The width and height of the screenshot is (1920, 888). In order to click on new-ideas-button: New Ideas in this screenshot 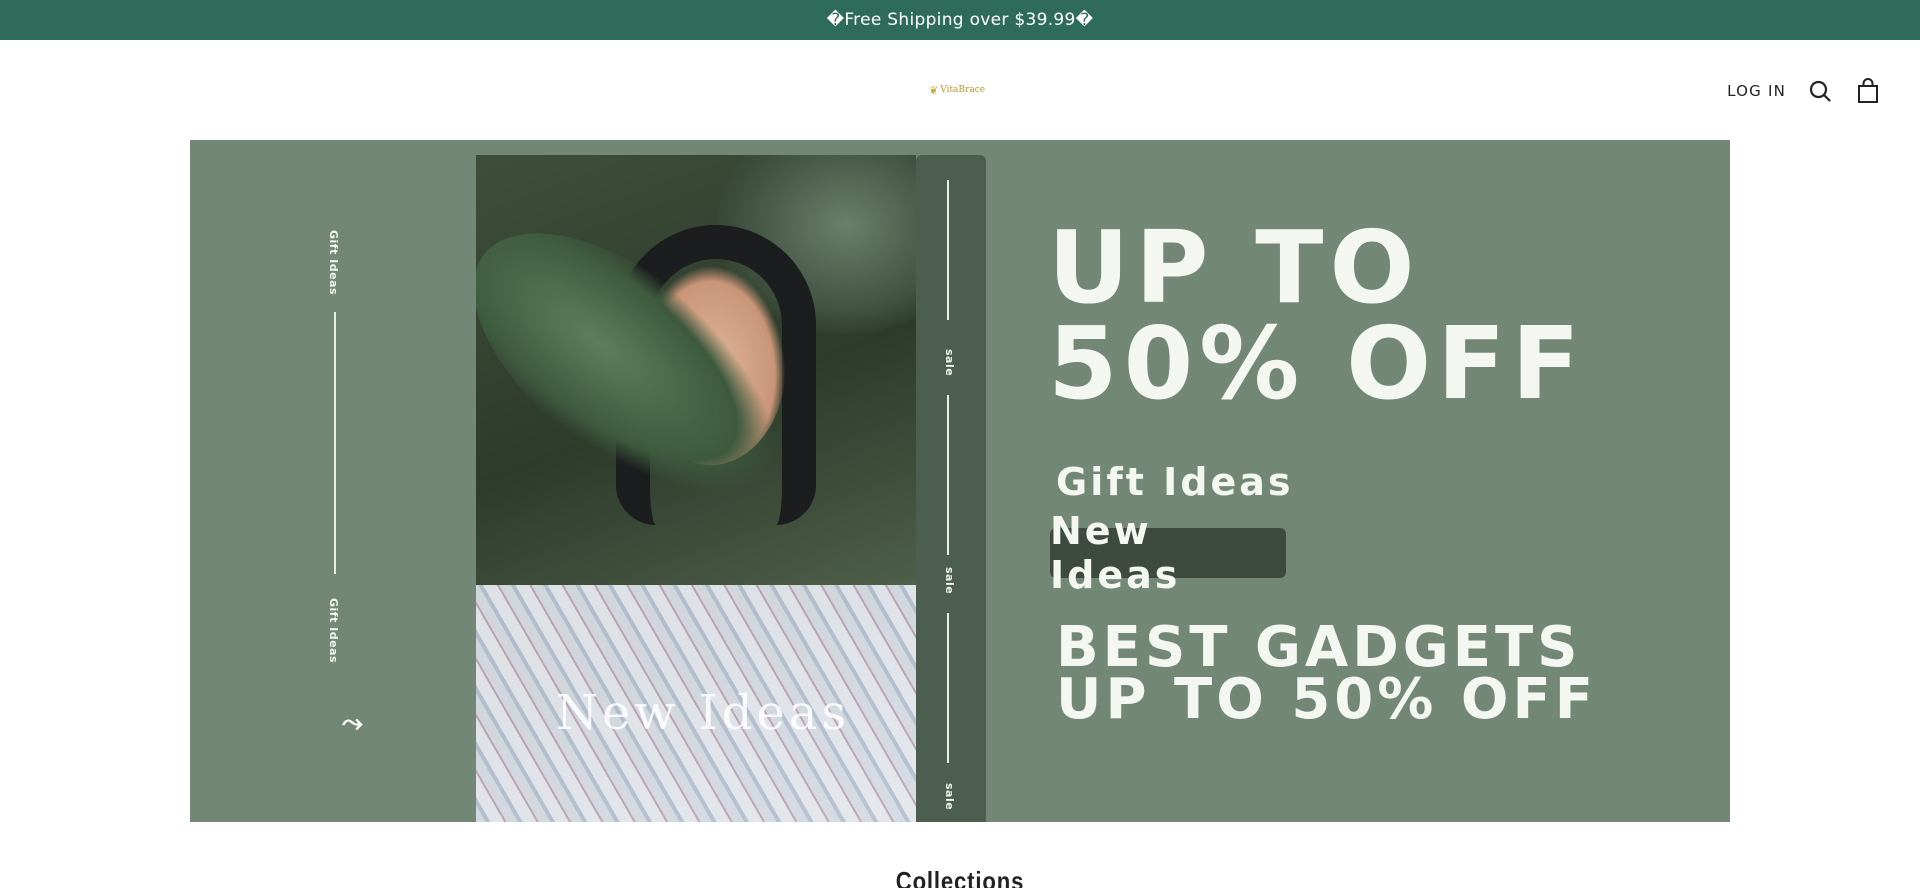, I will do `click(1168, 553)`.